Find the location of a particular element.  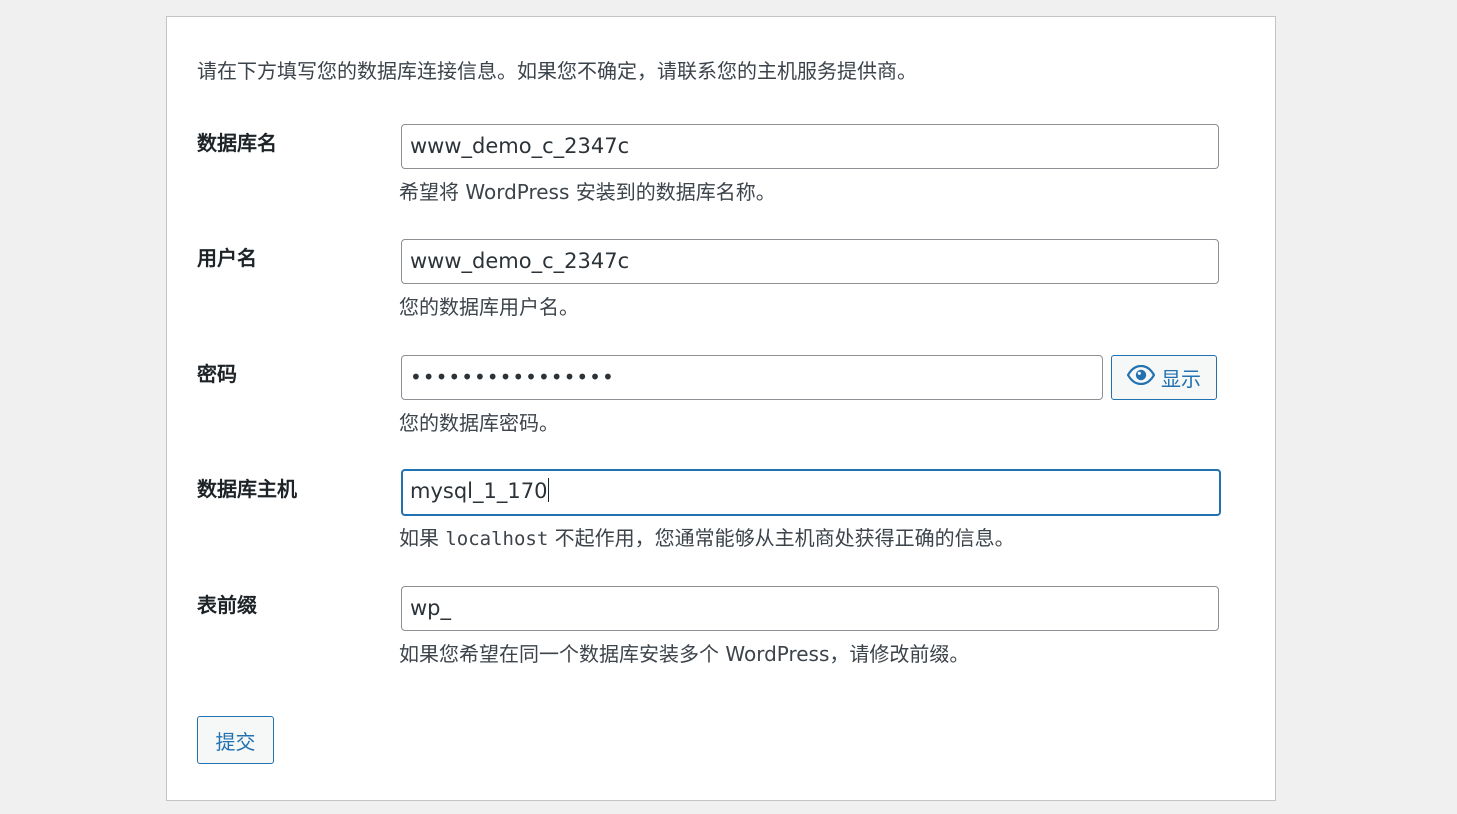

prefix-label: 表前缀 is located at coordinates (227, 605).